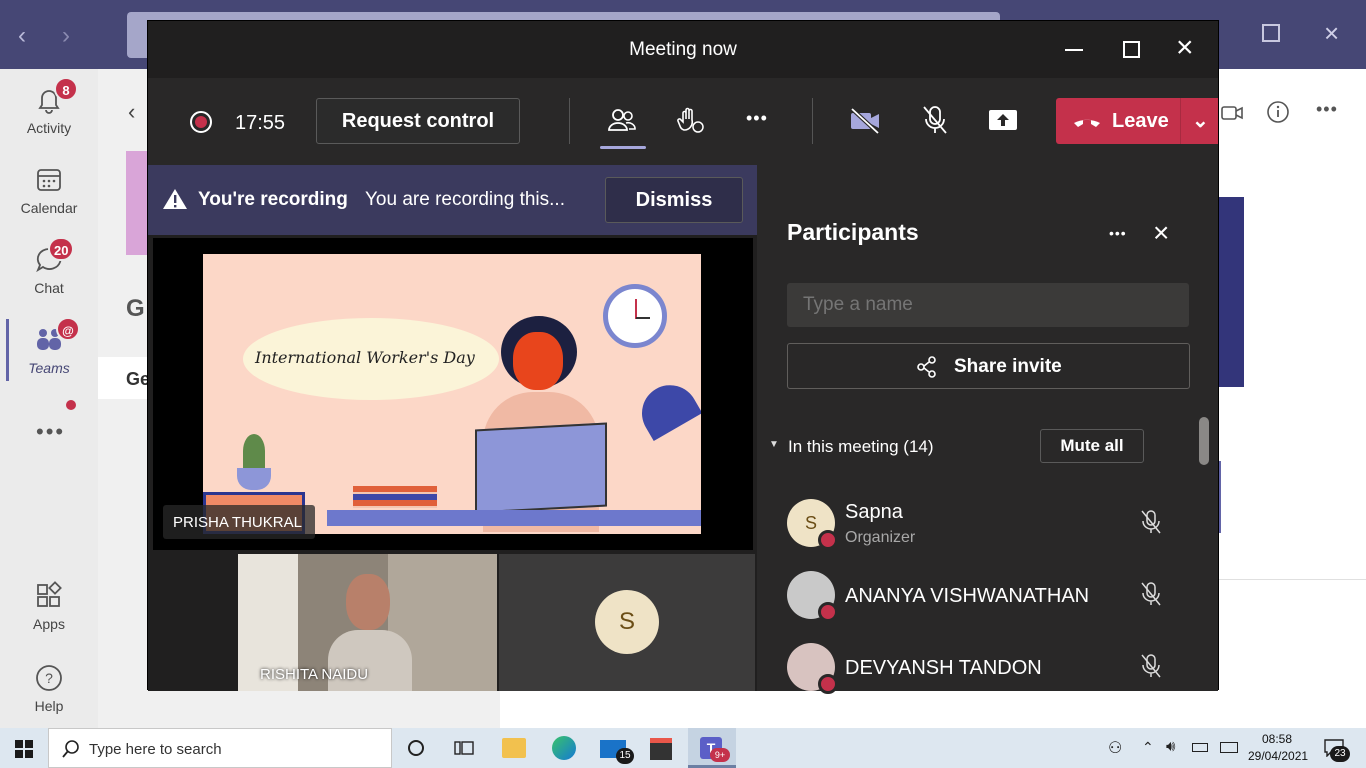  What do you see at coordinates (418, 121) in the screenshot?
I see `request-control-button: Request control` at bounding box center [418, 121].